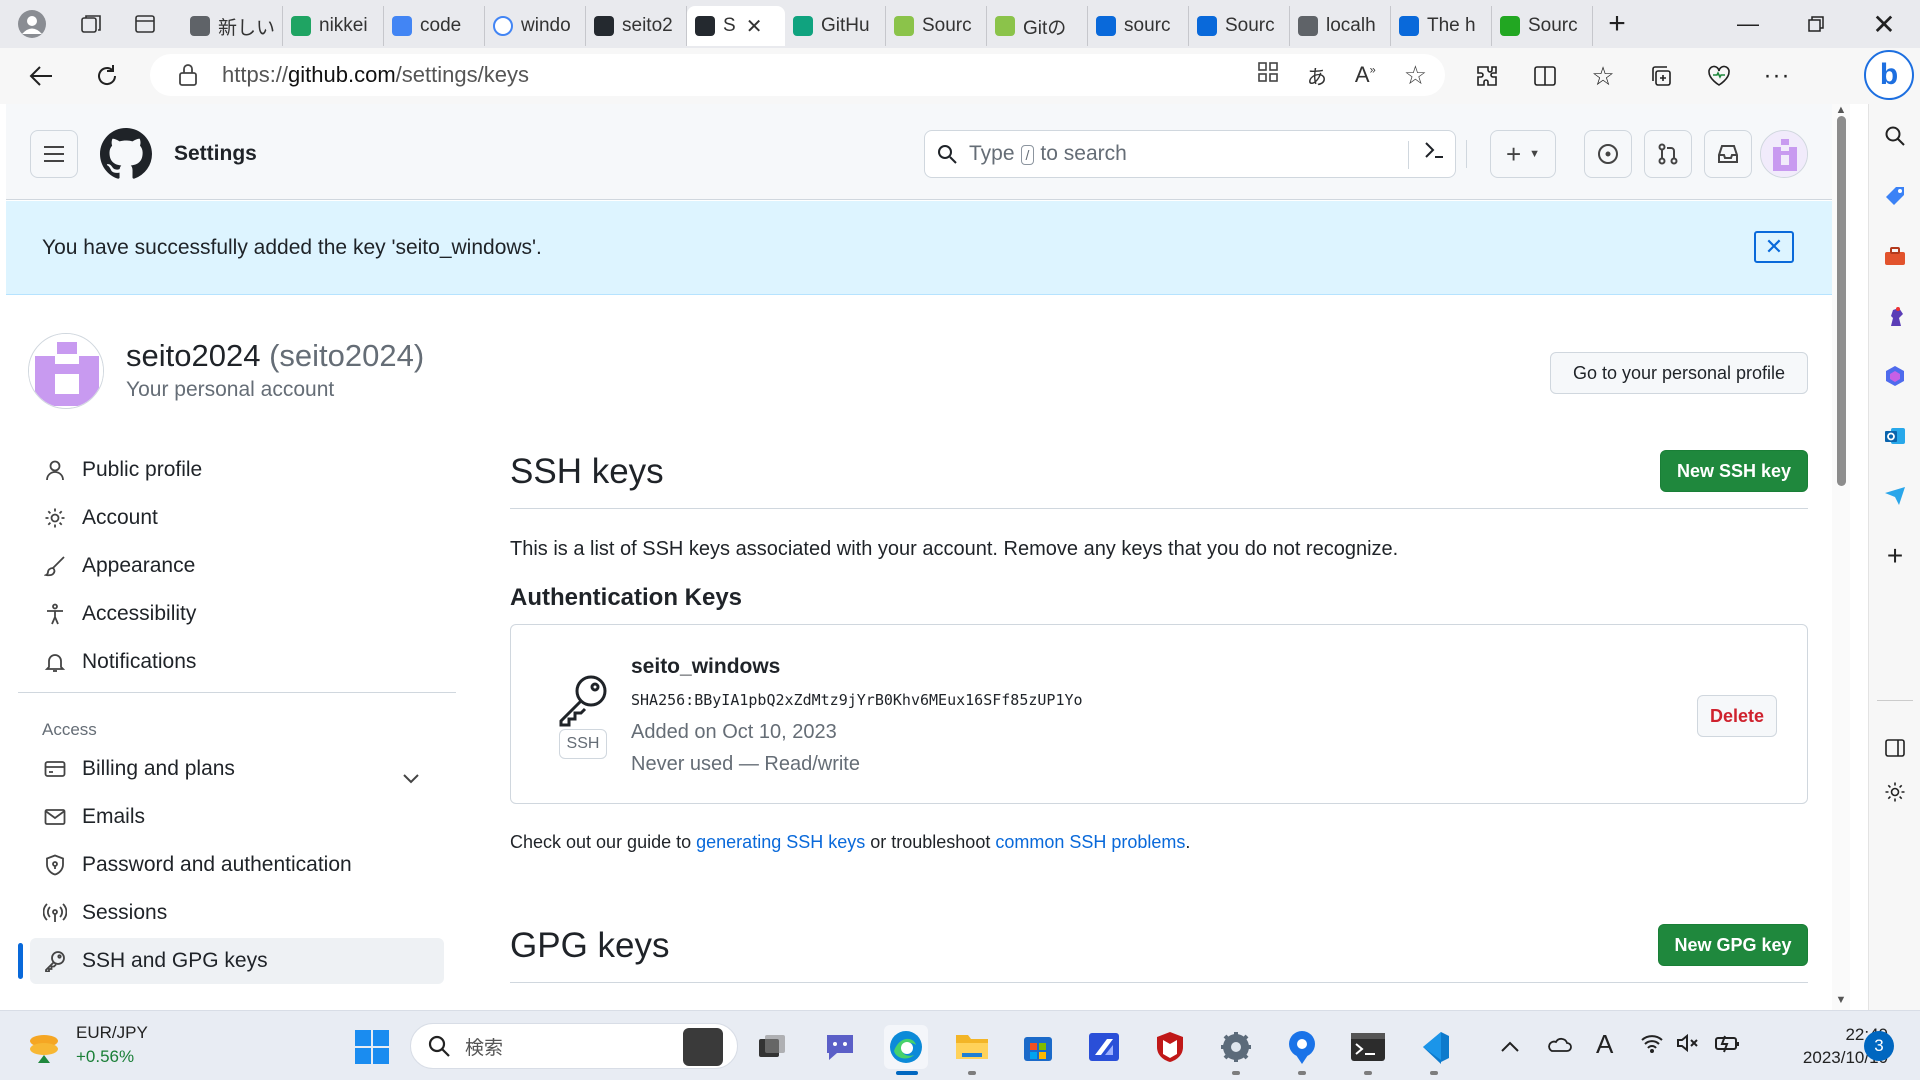  What do you see at coordinates (1728, 1046) in the screenshot?
I see `battery-icon` at bounding box center [1728, 1046].